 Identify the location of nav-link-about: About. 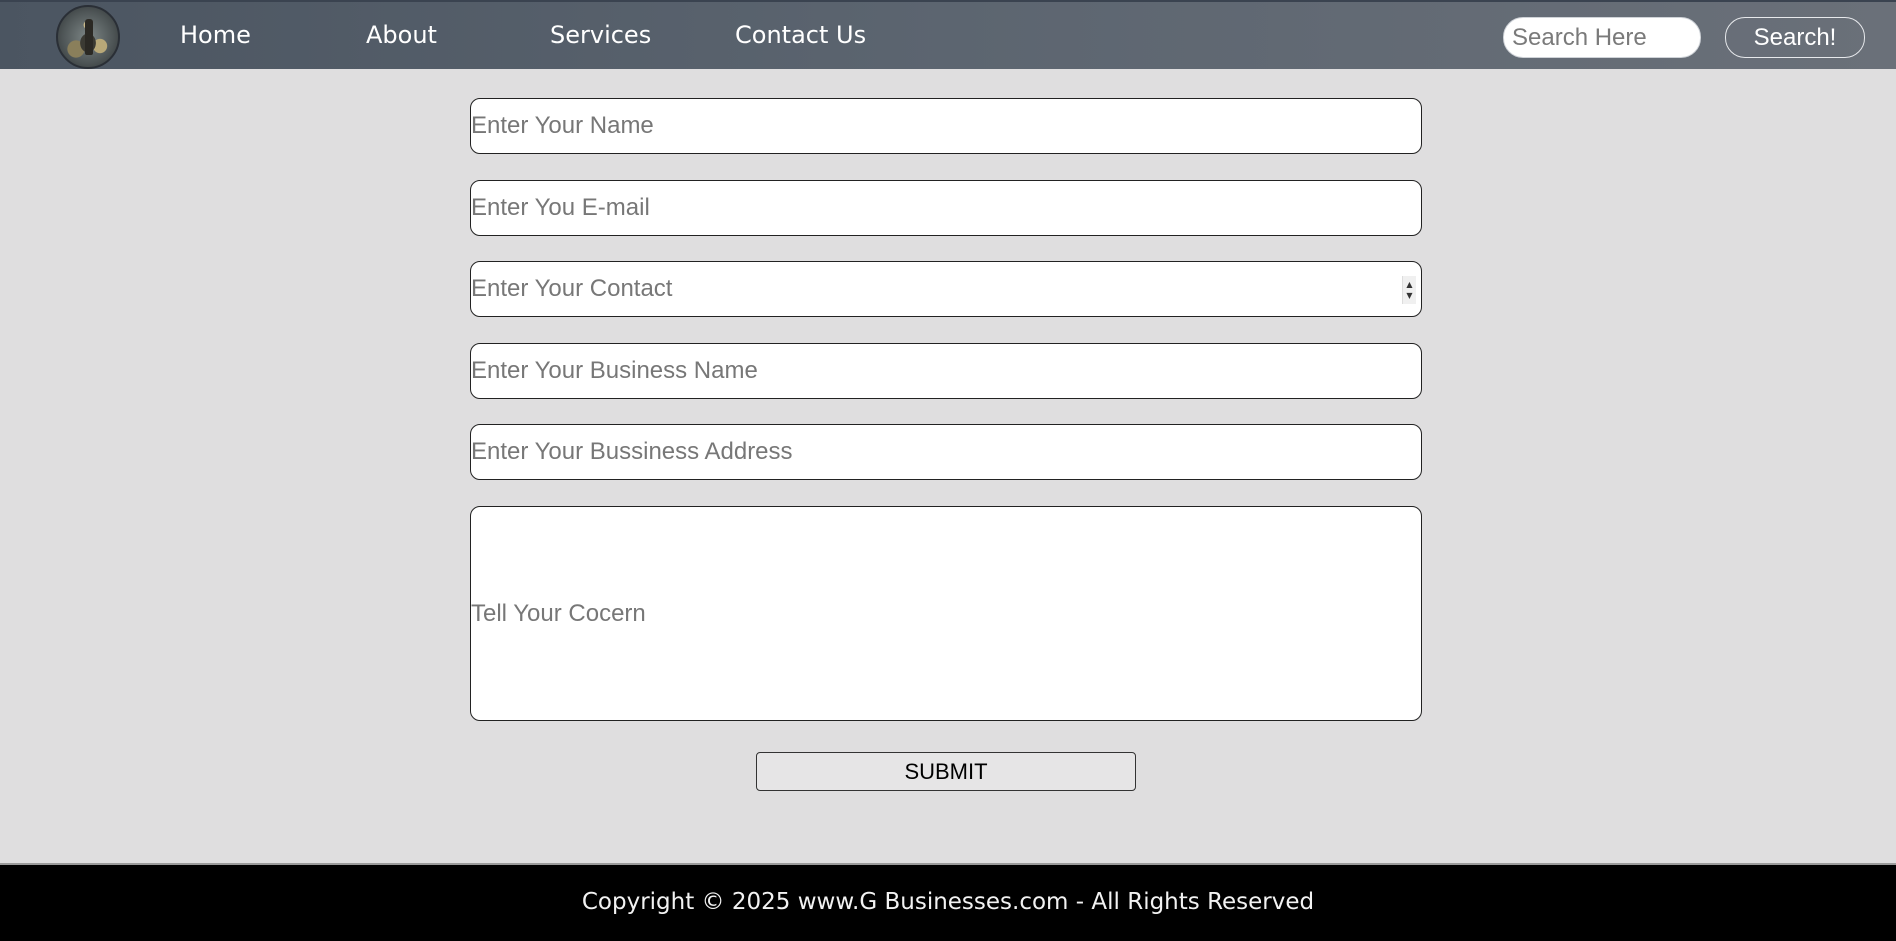
(401, 35).